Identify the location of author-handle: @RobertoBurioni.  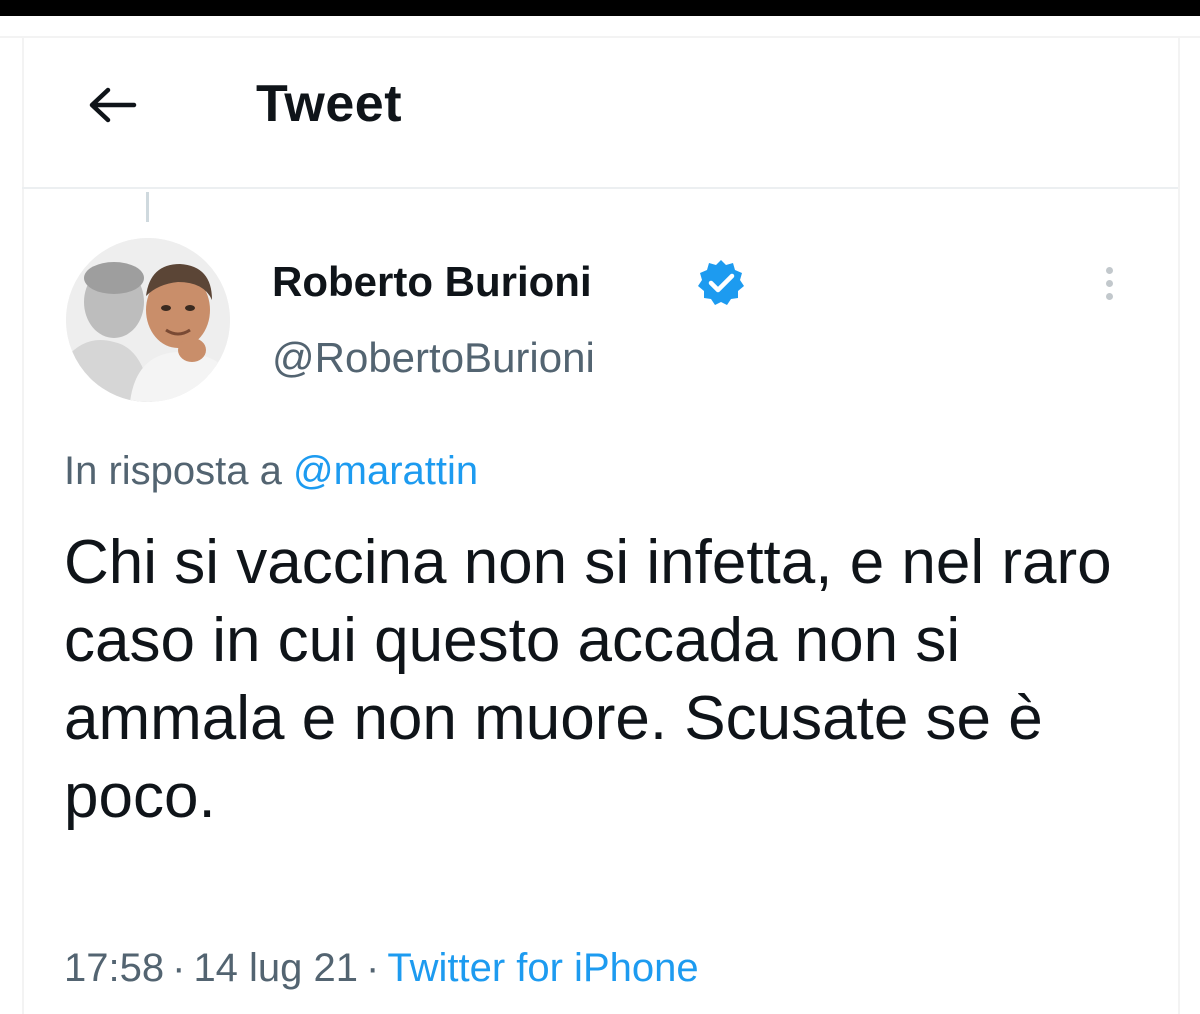
(433, 358).